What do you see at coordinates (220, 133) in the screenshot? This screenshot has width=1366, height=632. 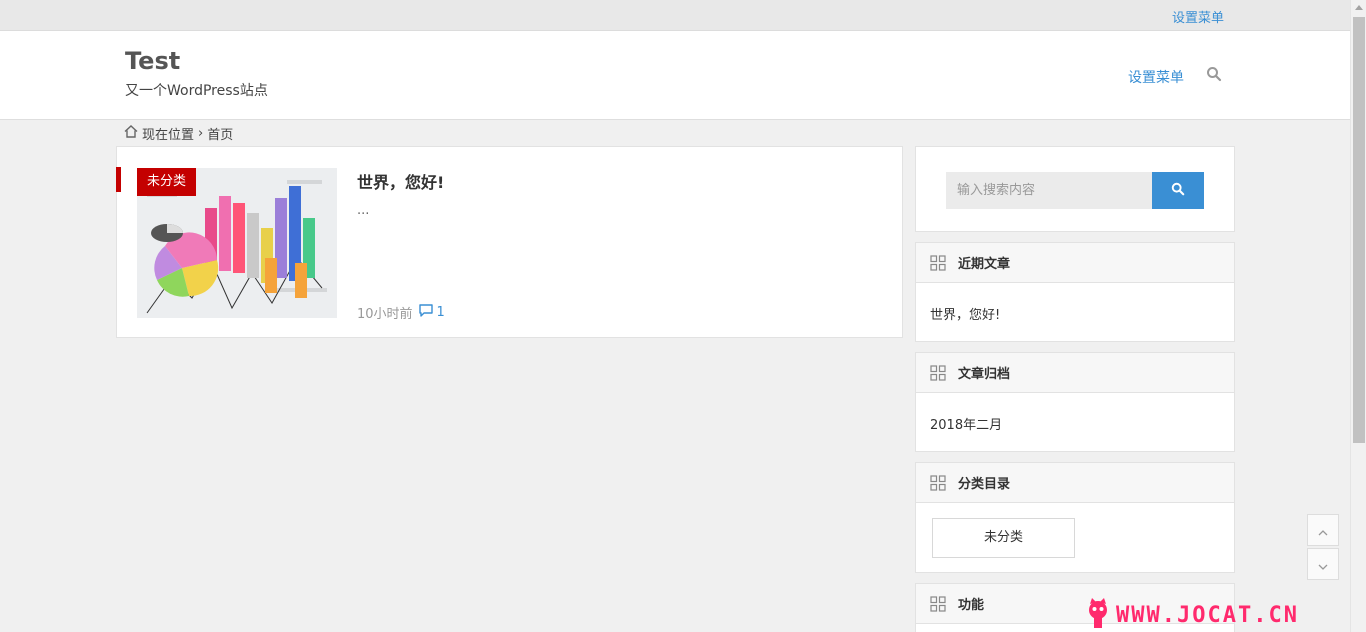 I see `breadcrumb-home-link: 首页` at bounding box center [220, 133].